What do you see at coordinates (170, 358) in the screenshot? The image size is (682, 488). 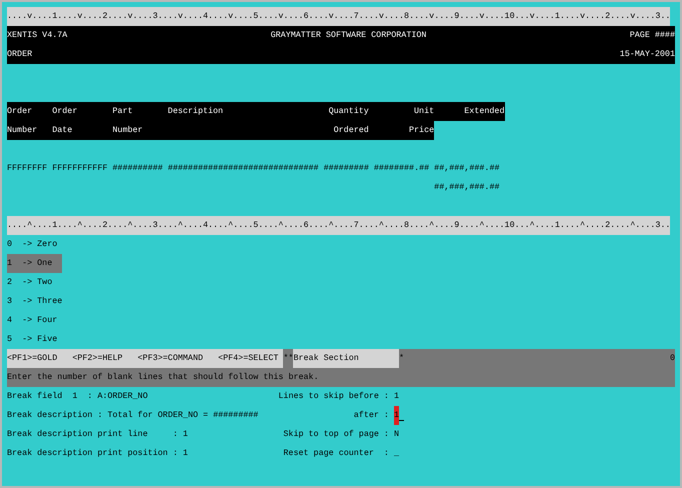 I see `function-key-hint: <PF3>=COMMAND` at bounding box center [170, 358].